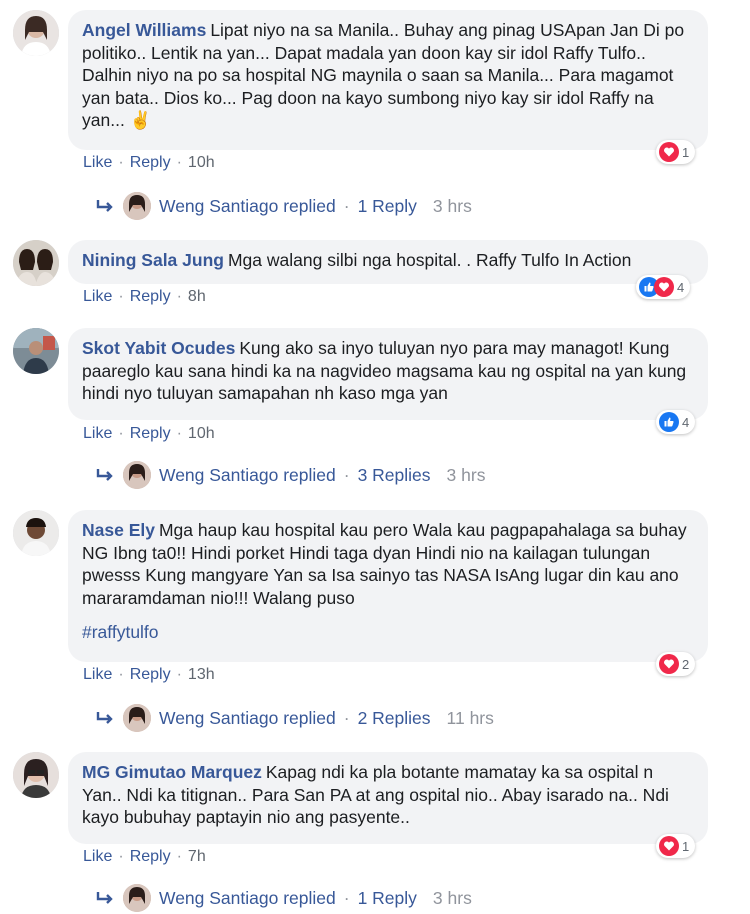 The height and width of the screenshot is (914, 750). Describe the element at coordinates (172, 772) in the screenshot. I see `comment-author: MG Gimutao Marquez` at that location.